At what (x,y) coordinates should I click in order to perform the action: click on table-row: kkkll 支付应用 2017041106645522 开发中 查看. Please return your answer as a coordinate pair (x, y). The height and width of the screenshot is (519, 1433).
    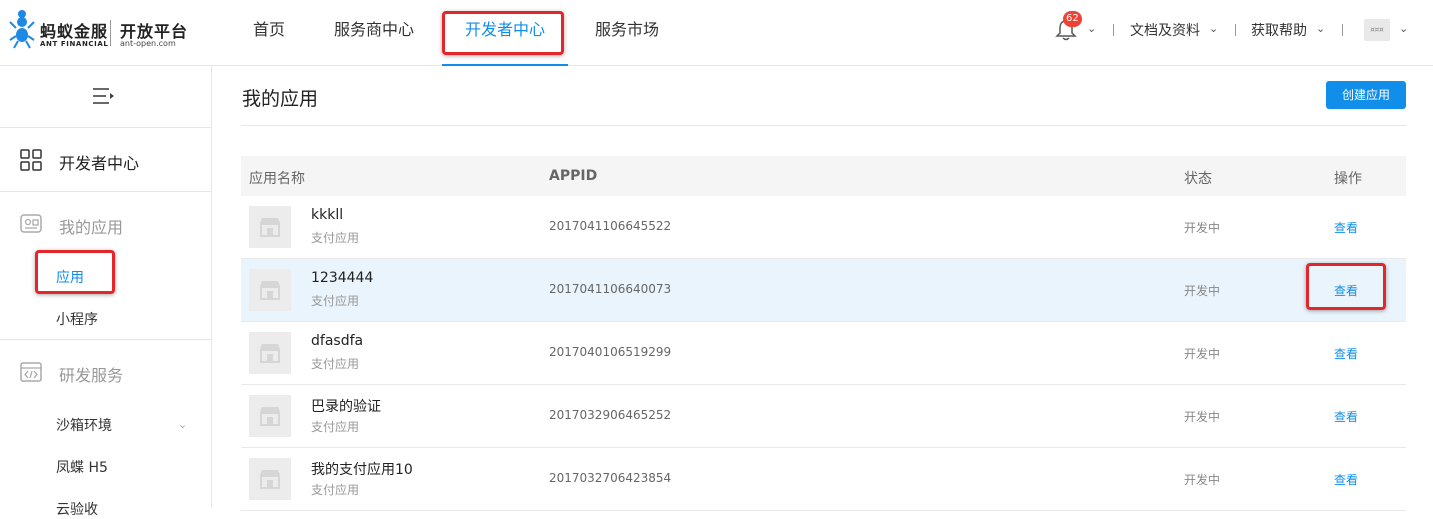
    Looking at the image, I should click on (823, 227).